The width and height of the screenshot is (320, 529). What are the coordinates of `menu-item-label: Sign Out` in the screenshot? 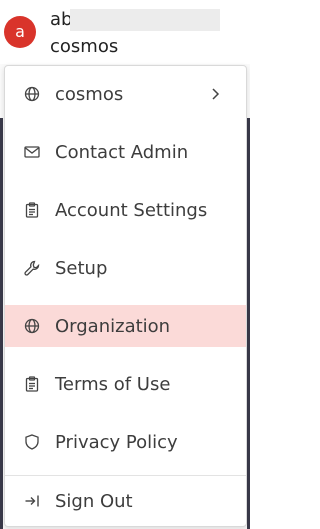 It's located at (94, 501).